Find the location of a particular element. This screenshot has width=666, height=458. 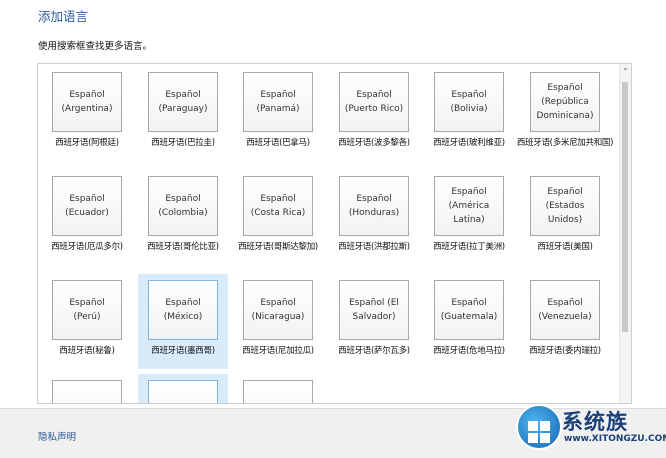

language-tile: Español (Guatemala) 西班牙语(危地马拉) is located at coordinates (469, 321).